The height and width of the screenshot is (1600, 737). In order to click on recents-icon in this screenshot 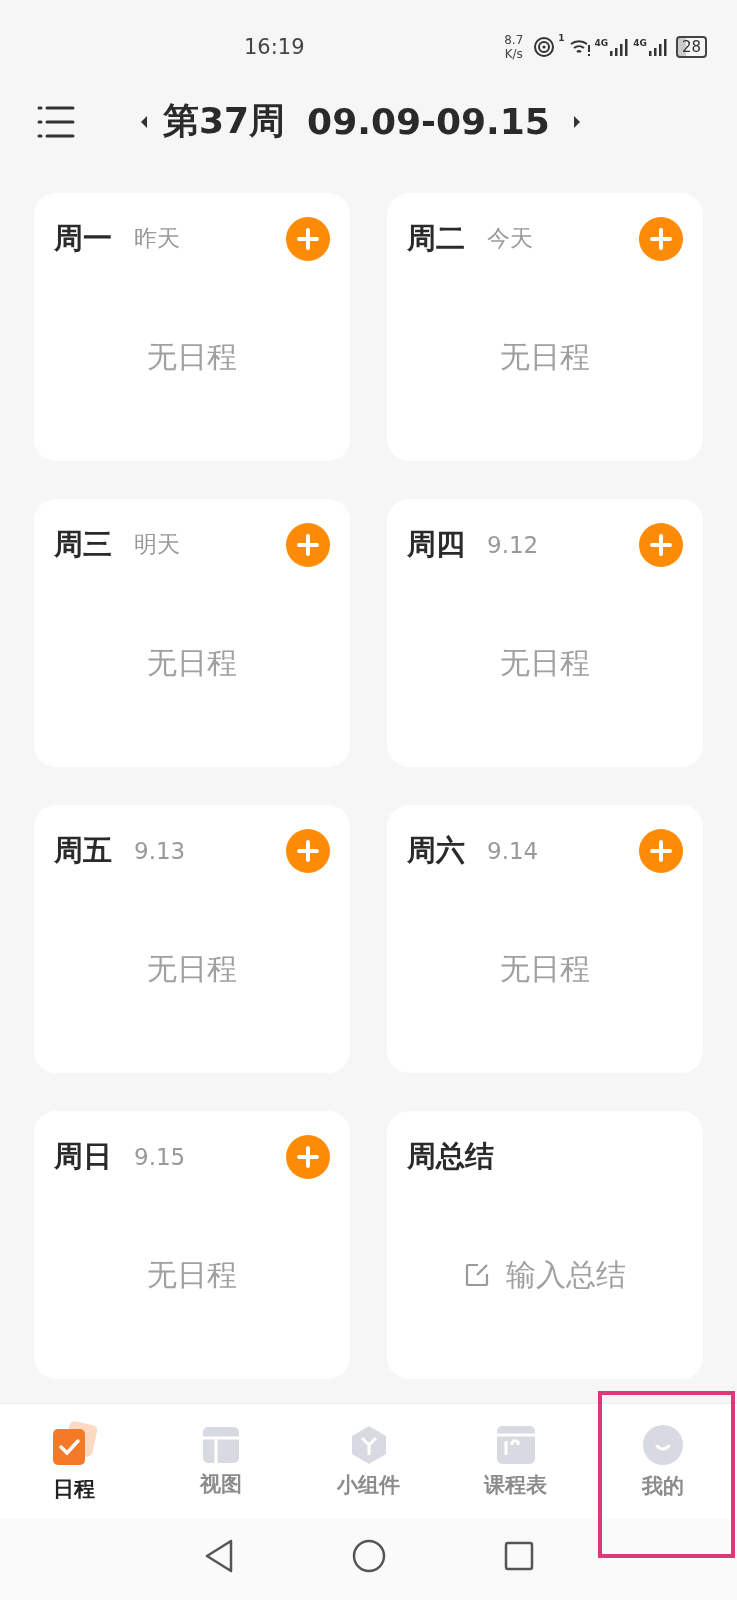, I will do `click(518, 1555)`.